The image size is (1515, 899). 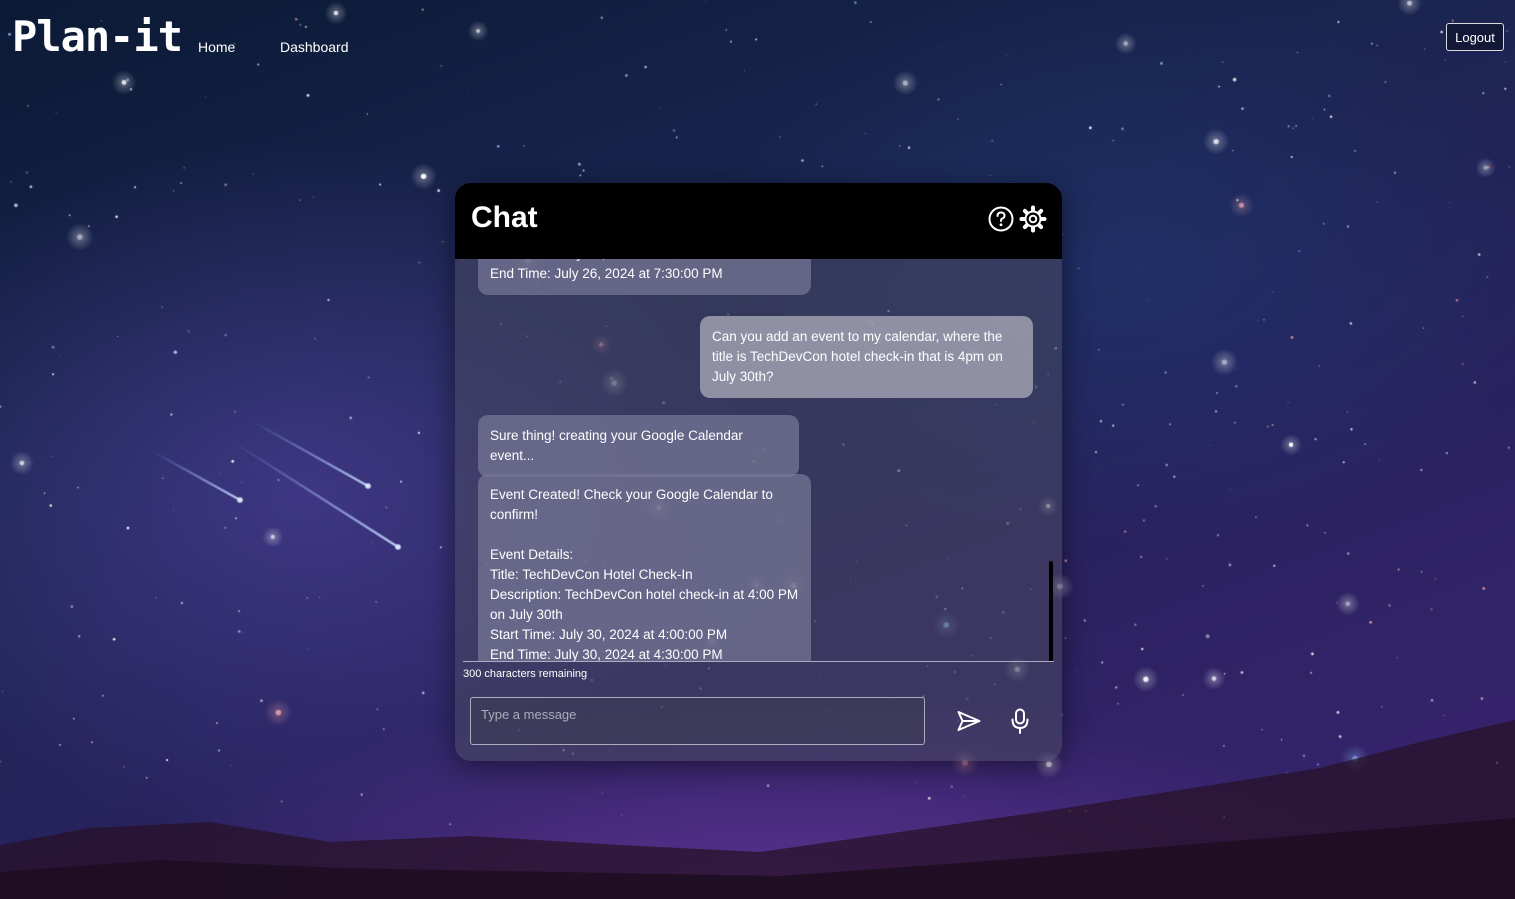 What do you see at coordinates (216, 47) in the screenshot?
I see `nav-link-home: Home` at bounding box center [216, 47].